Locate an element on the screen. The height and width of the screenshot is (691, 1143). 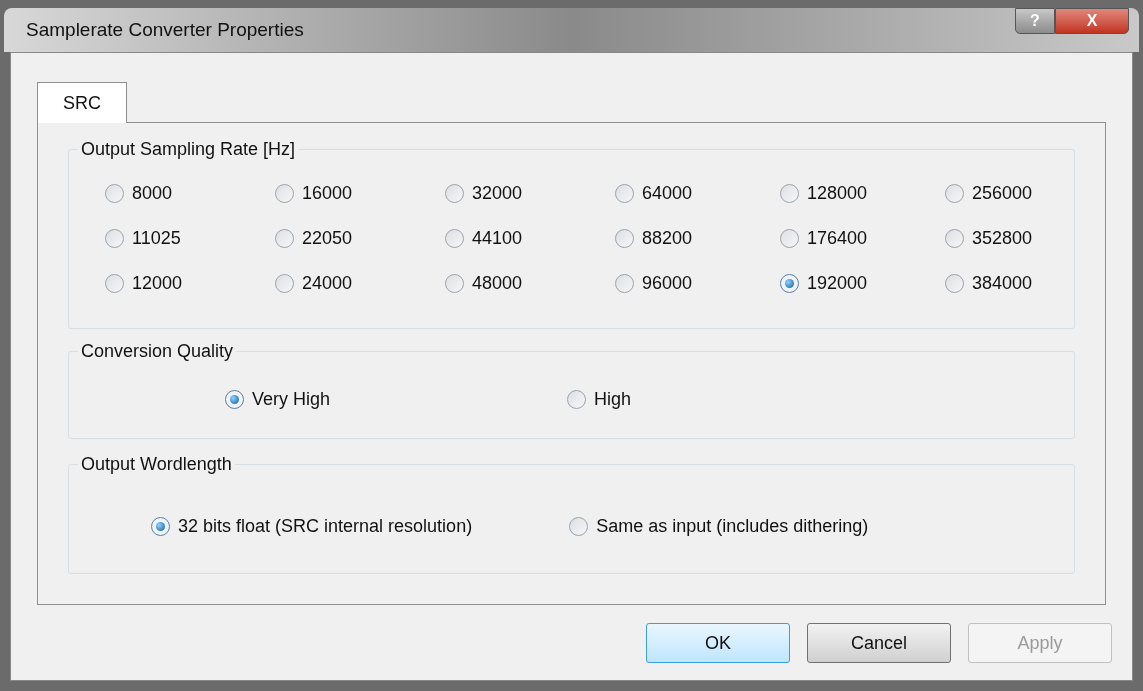
radio-label: 64000 is located at coordinates (667, 193).